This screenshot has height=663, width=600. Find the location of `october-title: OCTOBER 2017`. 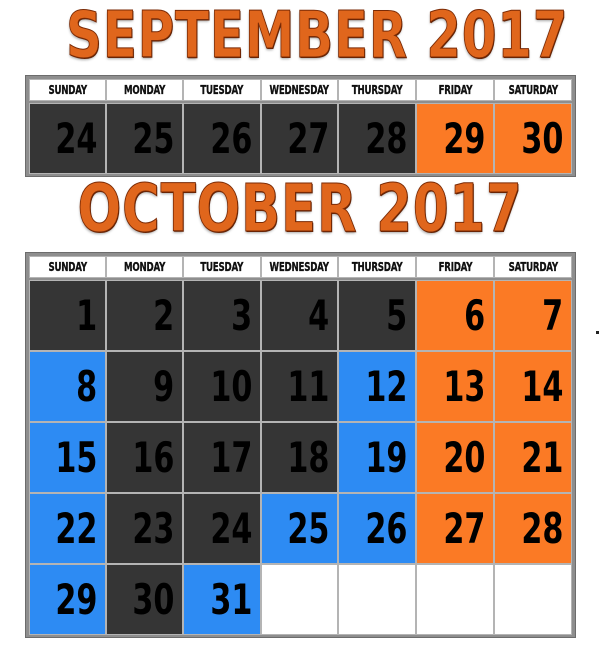

october-title: OCTOBER 2017 is located at coordinates (300, 208).